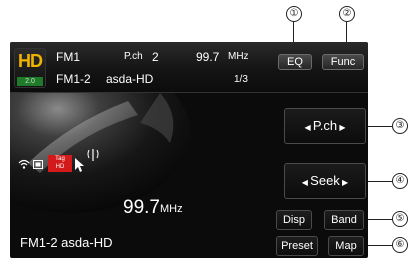  I want to click on tag-badge-top: Tag, so click(60, 159).